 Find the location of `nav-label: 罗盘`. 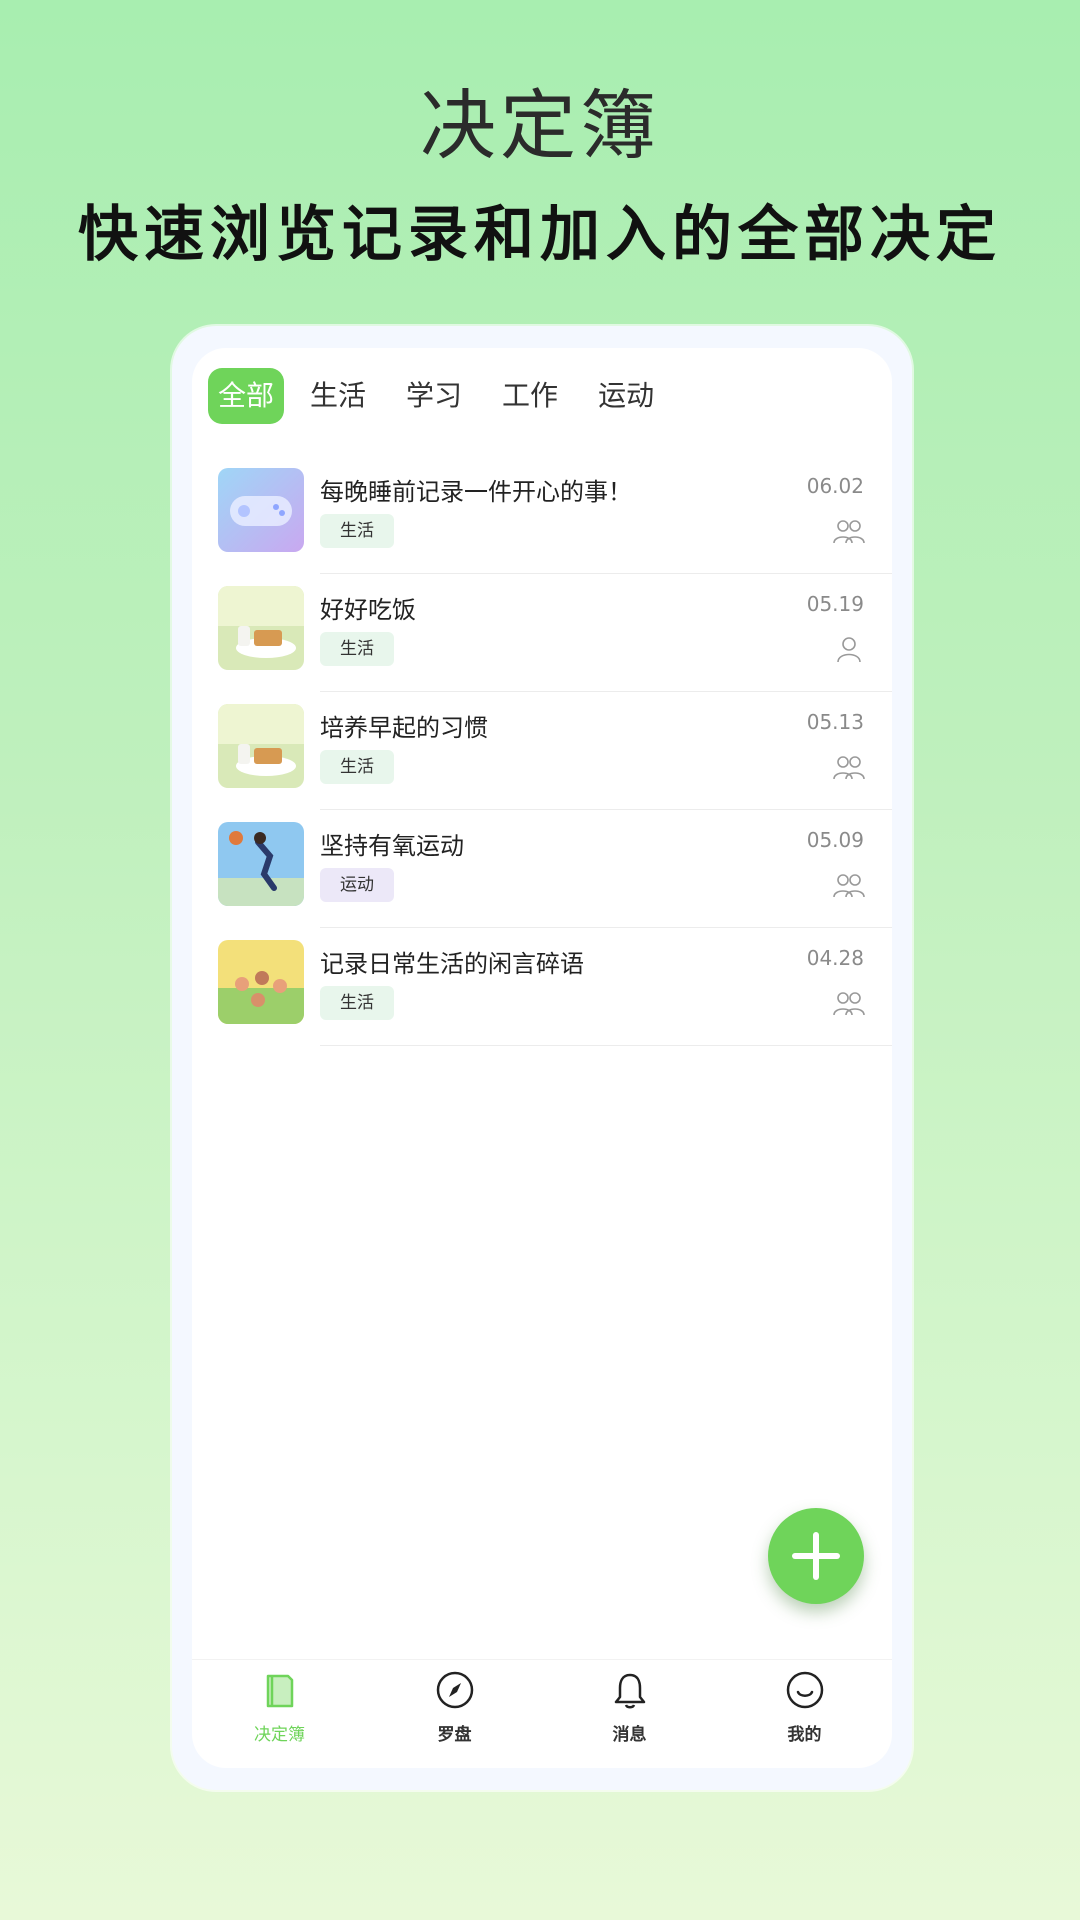

nav-label: 罗盘 is located at coordinates (454, 1735).